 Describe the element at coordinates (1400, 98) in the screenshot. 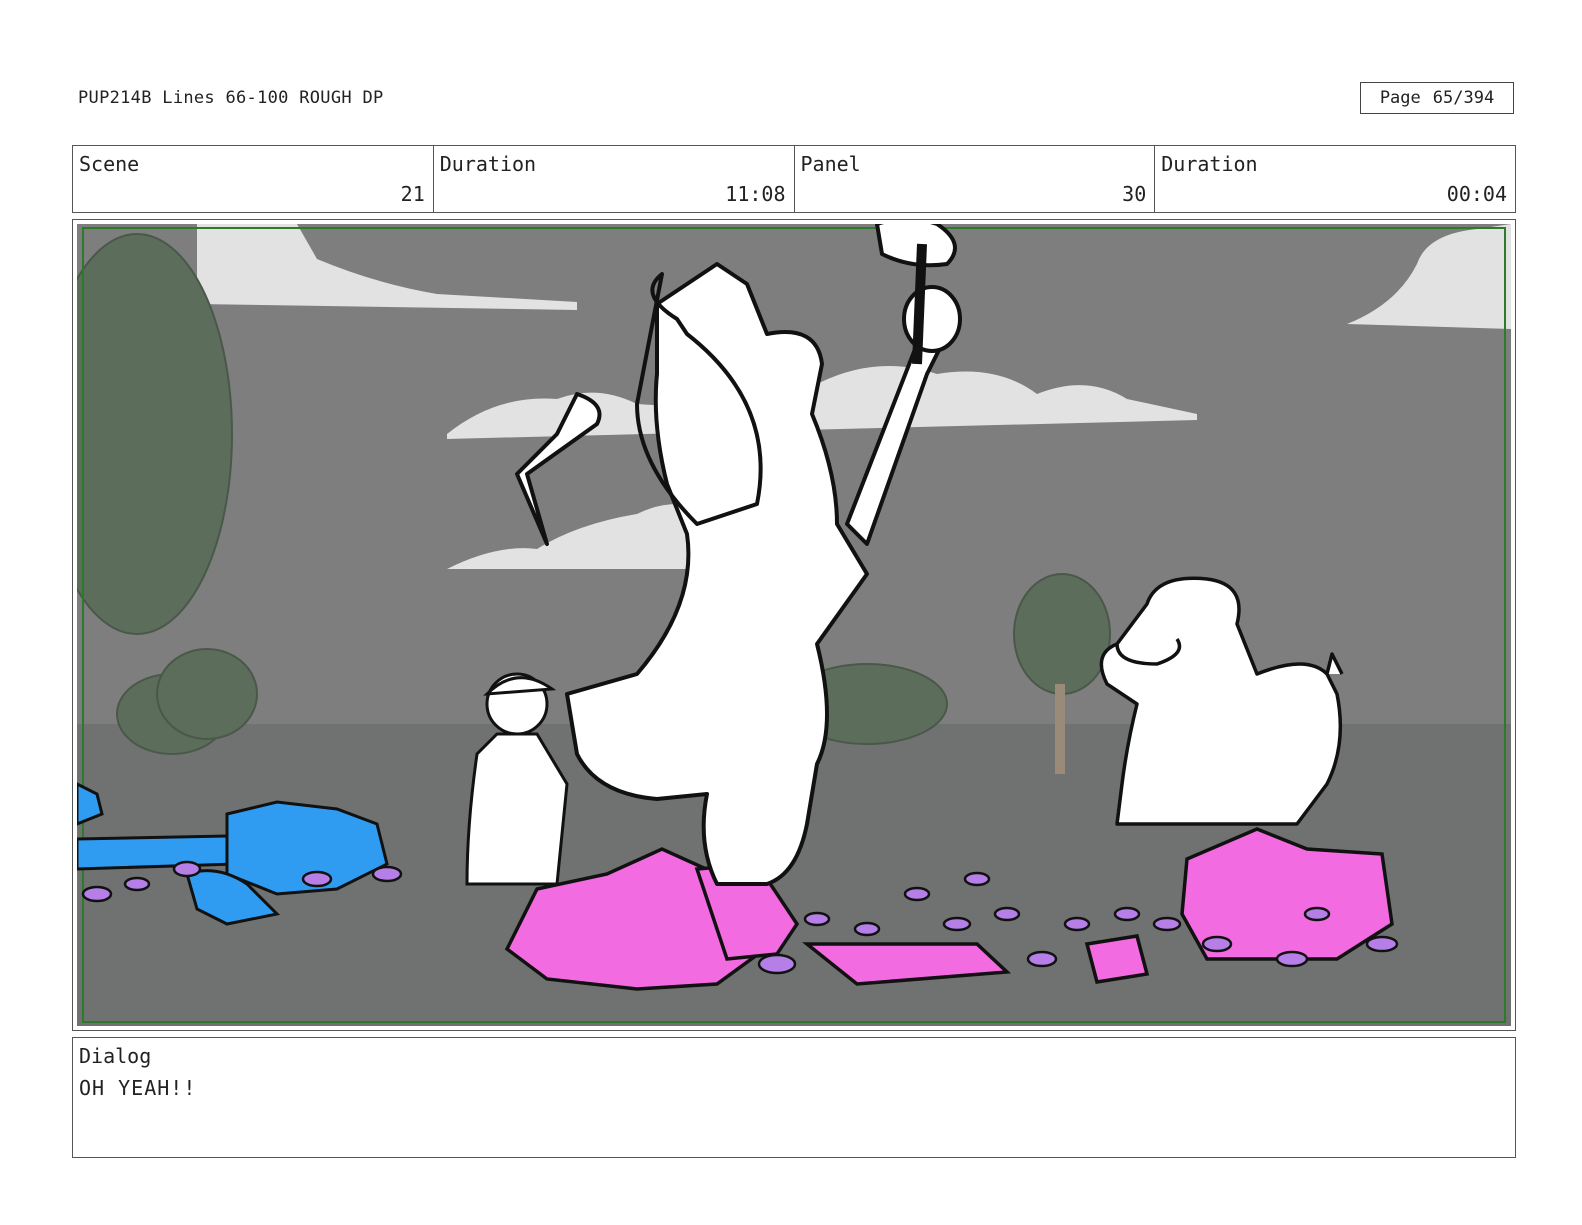

I see `page-label: Page` at that location.